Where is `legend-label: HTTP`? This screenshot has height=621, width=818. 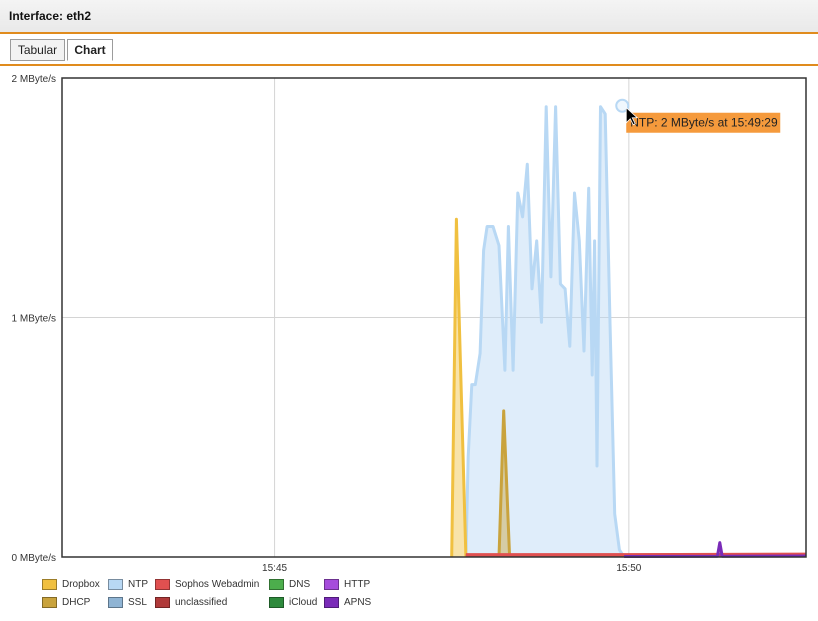 legend-label: HTTP is located at coordinates (357, 584).